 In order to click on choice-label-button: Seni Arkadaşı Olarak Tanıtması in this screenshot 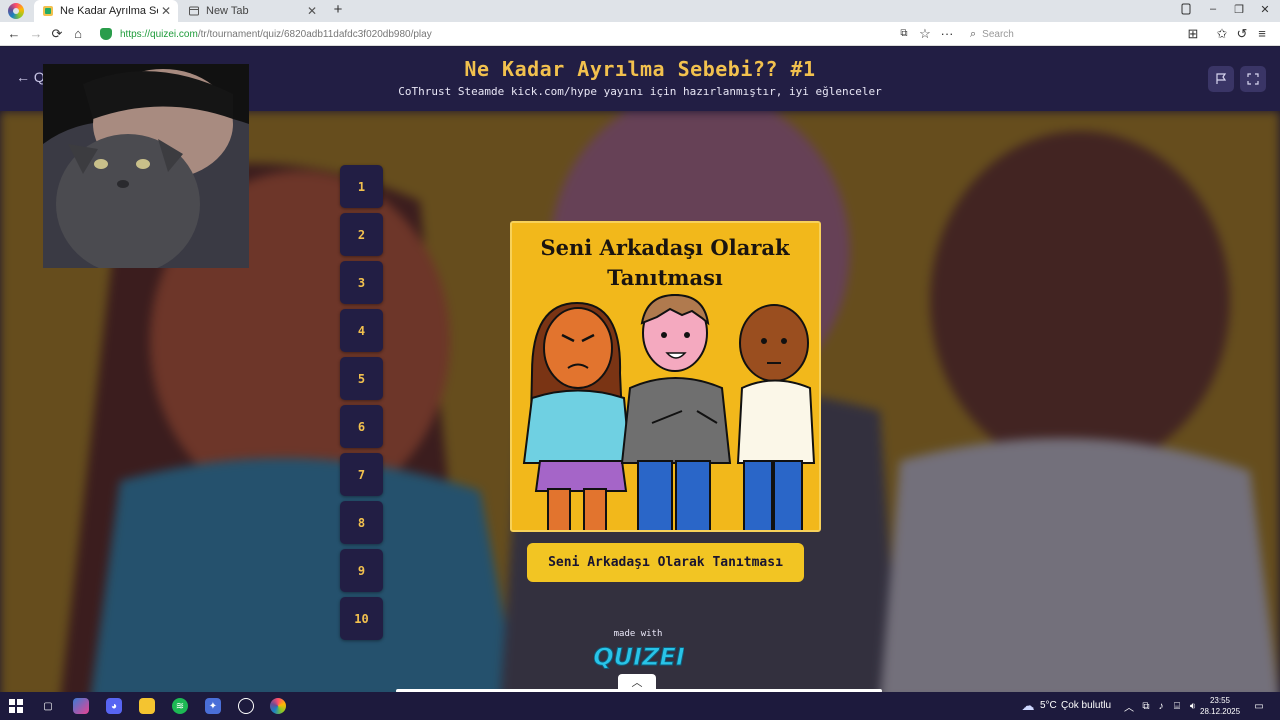, I will do `click(665, 562)`.